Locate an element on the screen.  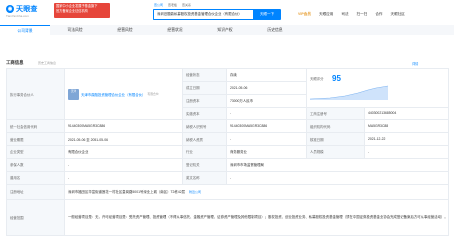
rep-avatar: 天津 is located at coordinates (73, 94).